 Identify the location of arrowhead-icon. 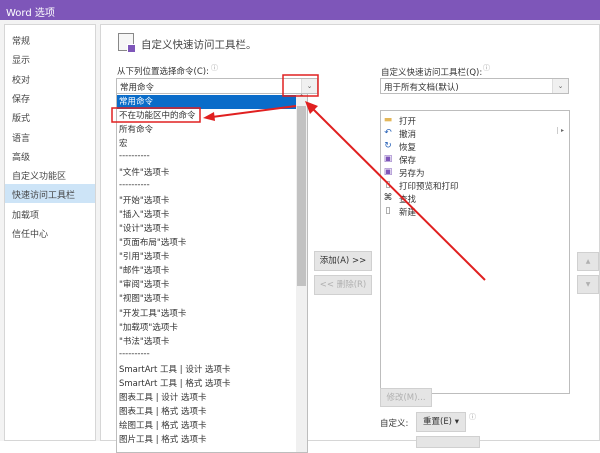
(209, 116).